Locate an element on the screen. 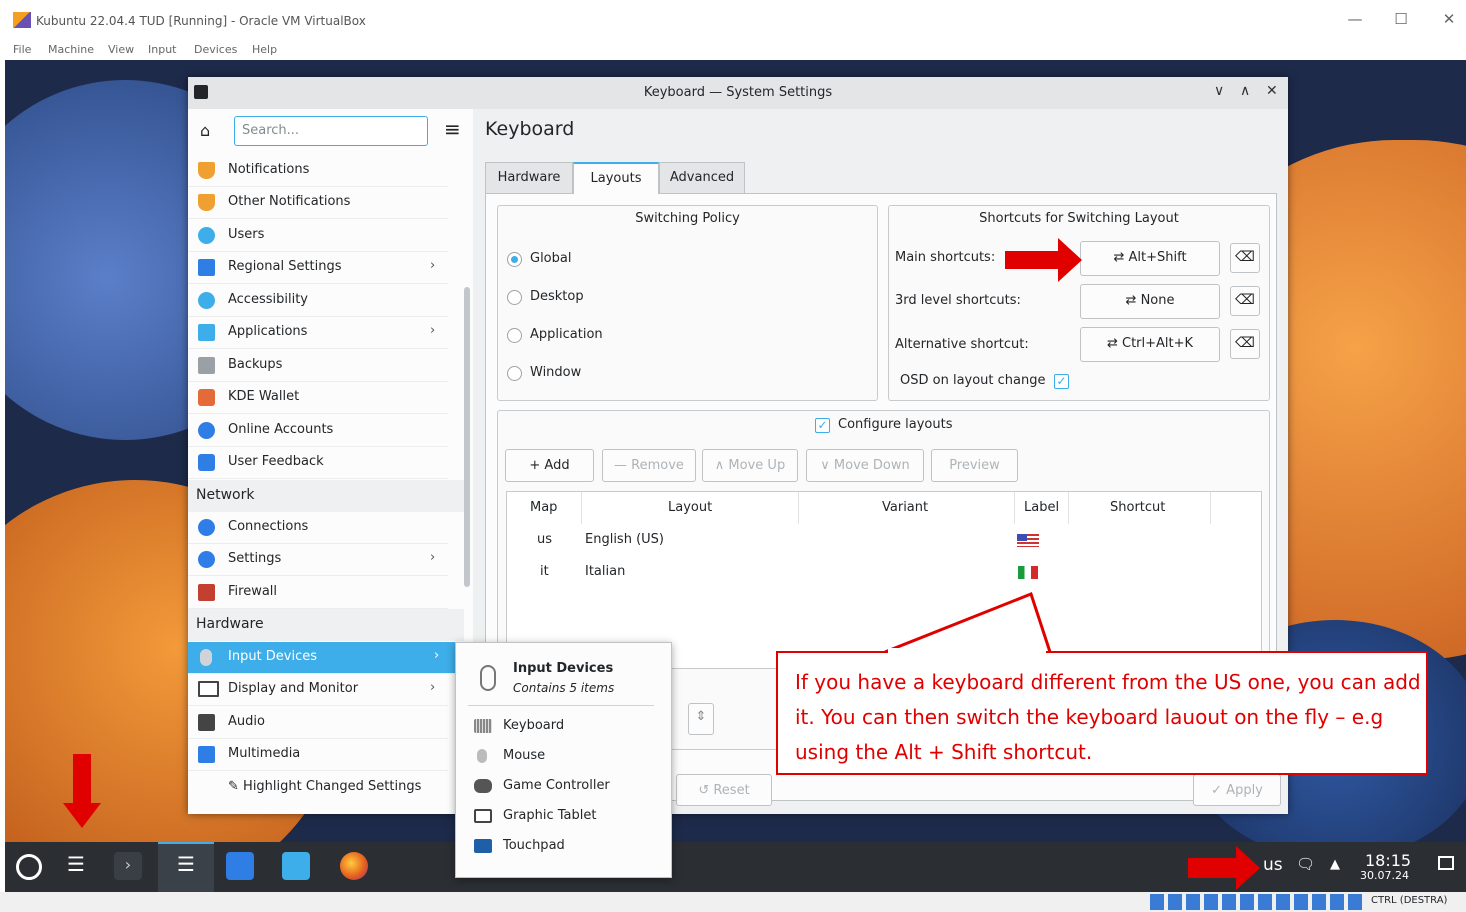  callout-pointer is located at coordinates (968, 623).